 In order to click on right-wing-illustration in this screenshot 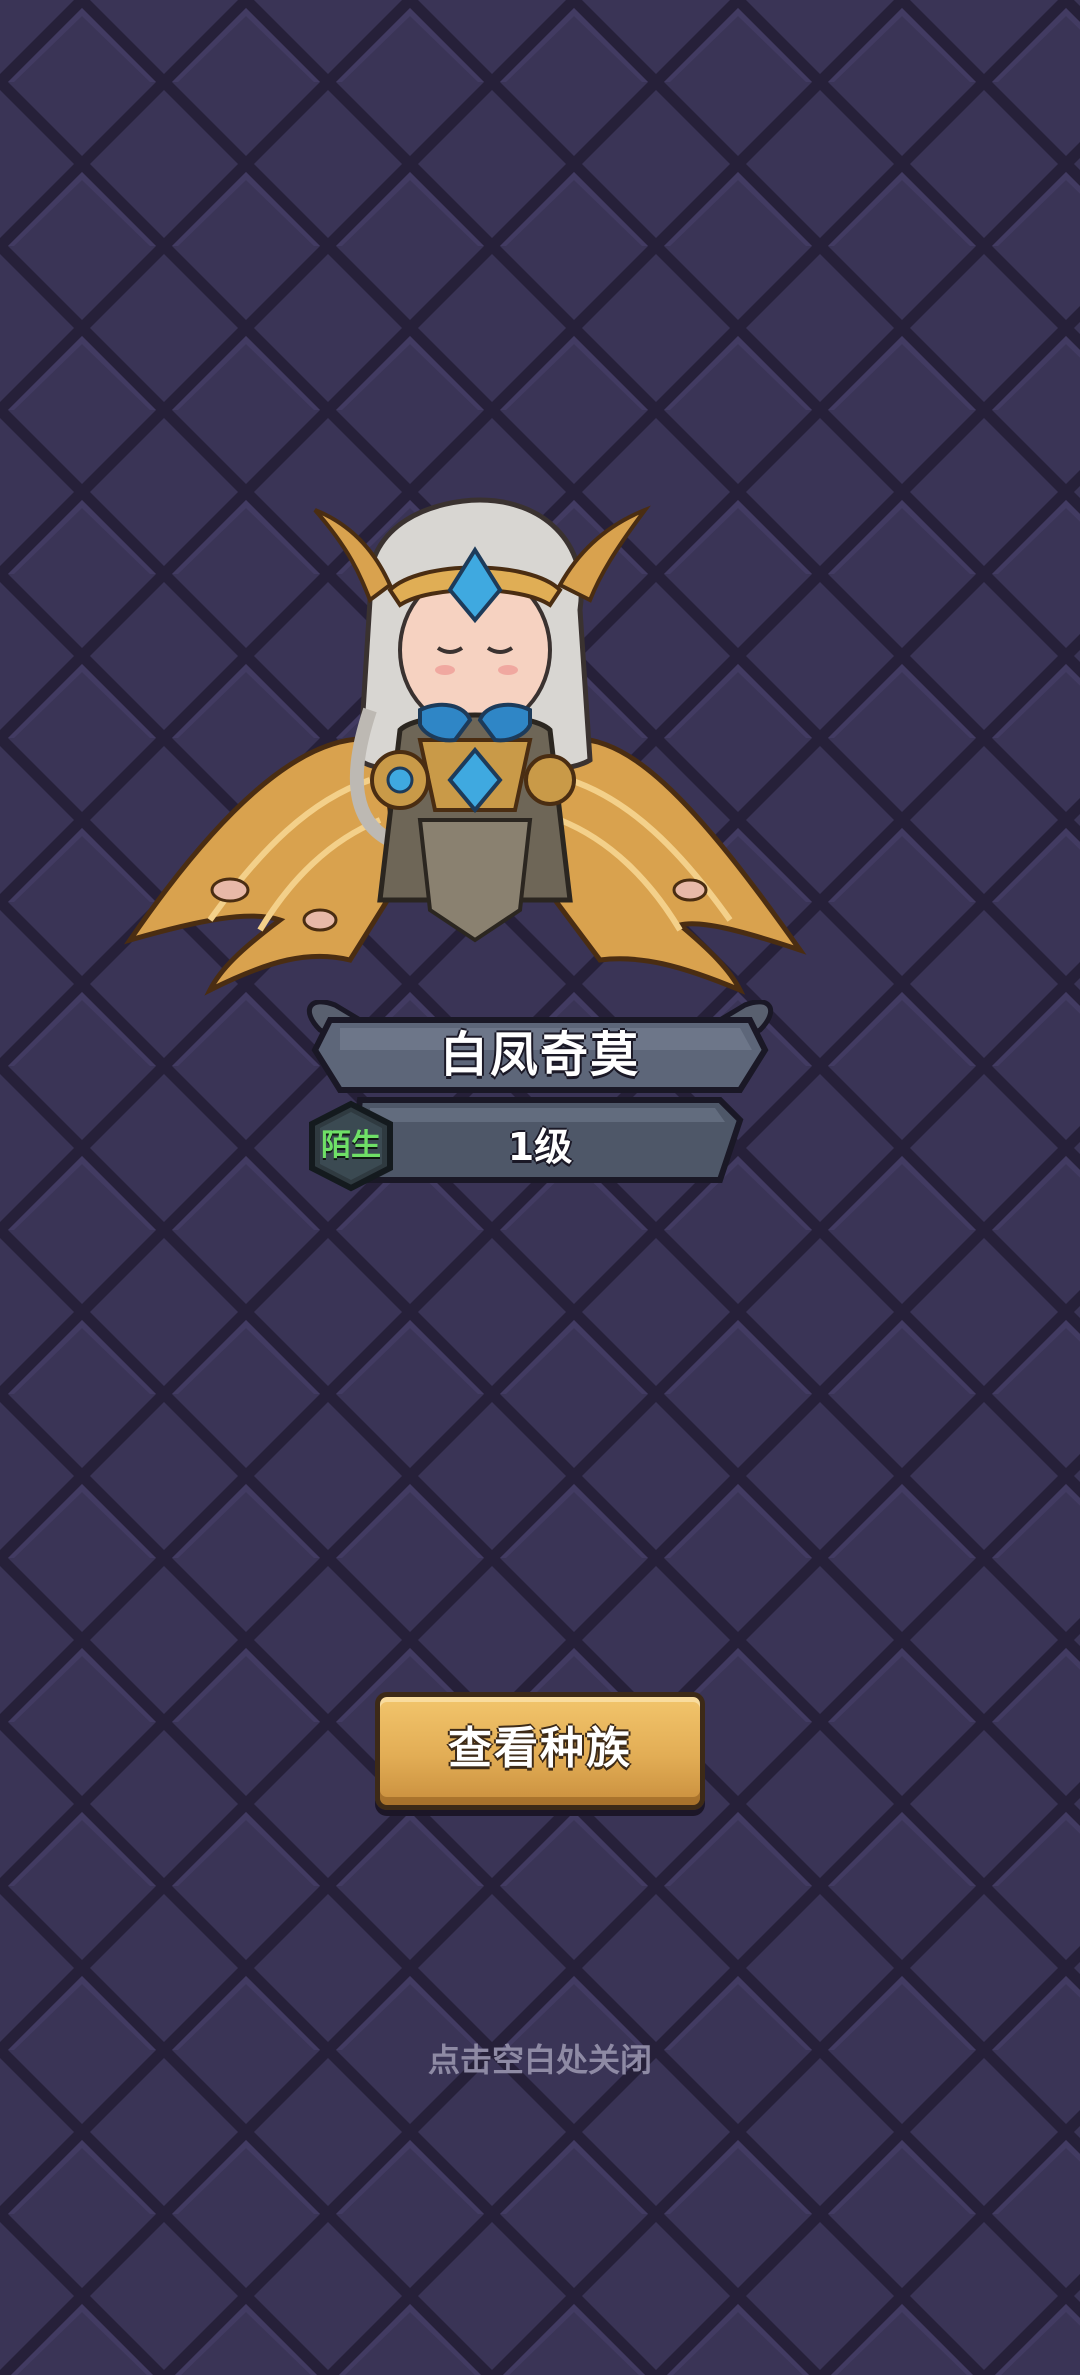, I will do `click(672, 865)`.